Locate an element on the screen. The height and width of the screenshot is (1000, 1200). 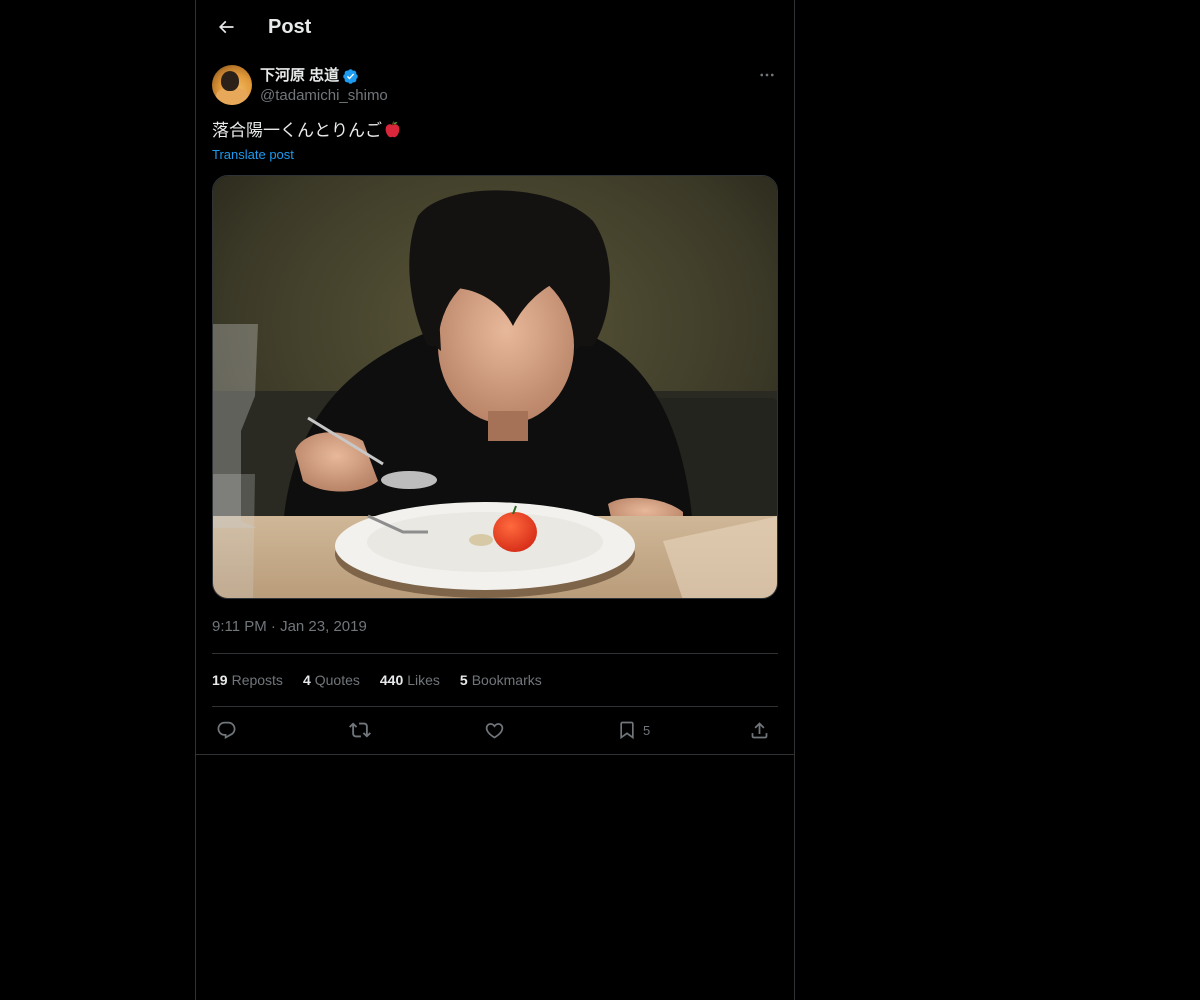
engagement-stats: 19 Reposts 4 Quotes 440 Likes 5 Bookmarks is located at coordinates (377, 680).